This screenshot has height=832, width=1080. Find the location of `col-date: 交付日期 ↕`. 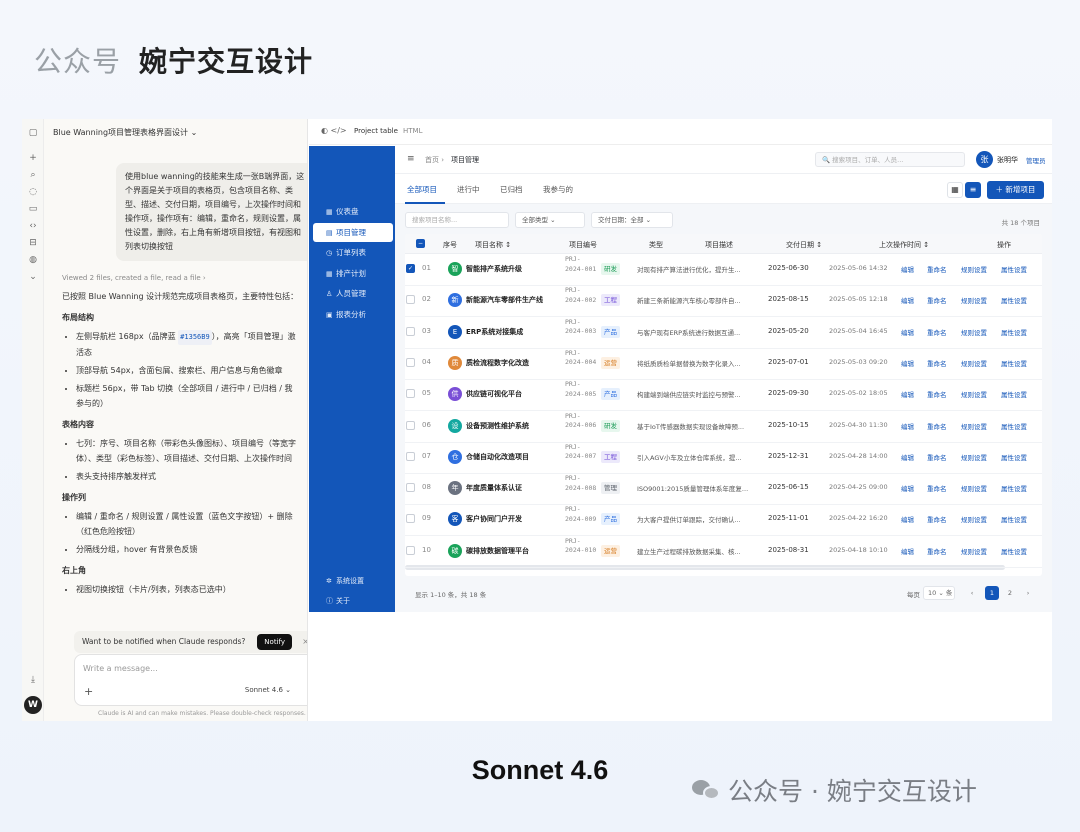

col-date: 交付日期 ↕ is located at coordinates (804, 245).